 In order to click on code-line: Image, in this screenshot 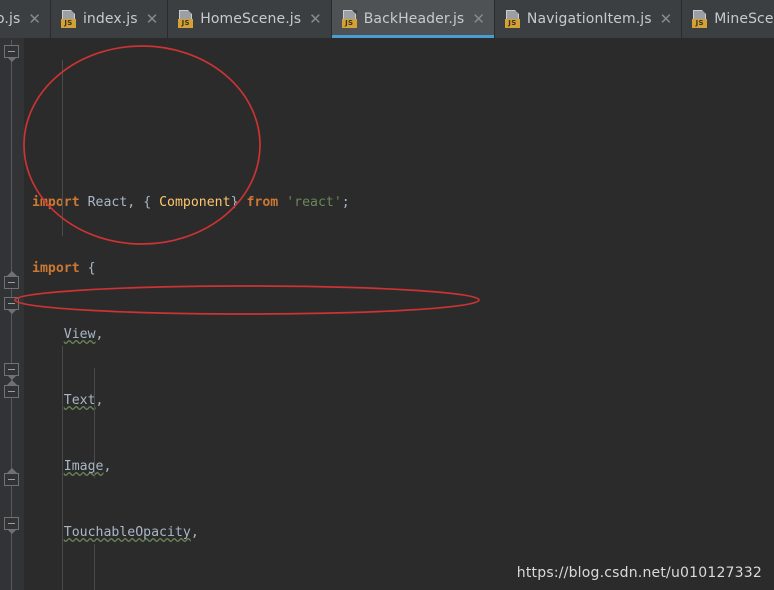, I will do `click(87, 466)`.